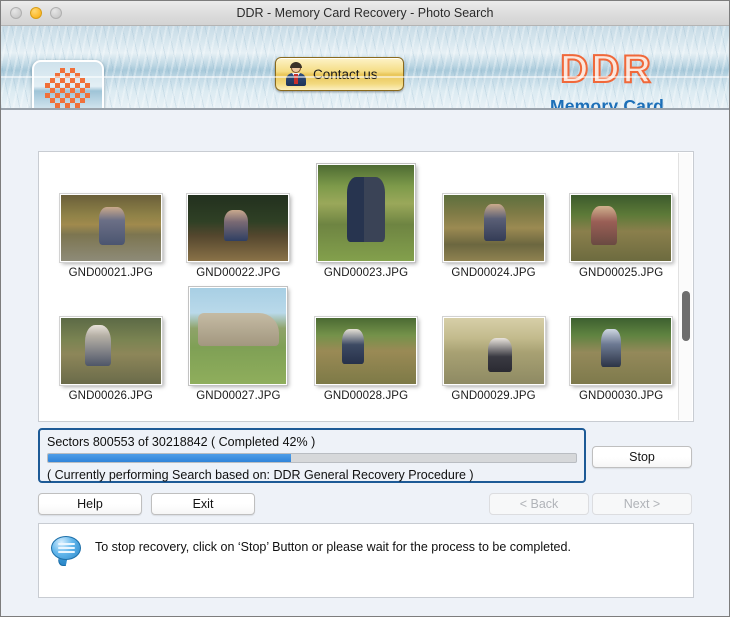 This screenshot has height=617, width=730. I want to click on photo-filename: GND00023.JPG, so click(366, 273).